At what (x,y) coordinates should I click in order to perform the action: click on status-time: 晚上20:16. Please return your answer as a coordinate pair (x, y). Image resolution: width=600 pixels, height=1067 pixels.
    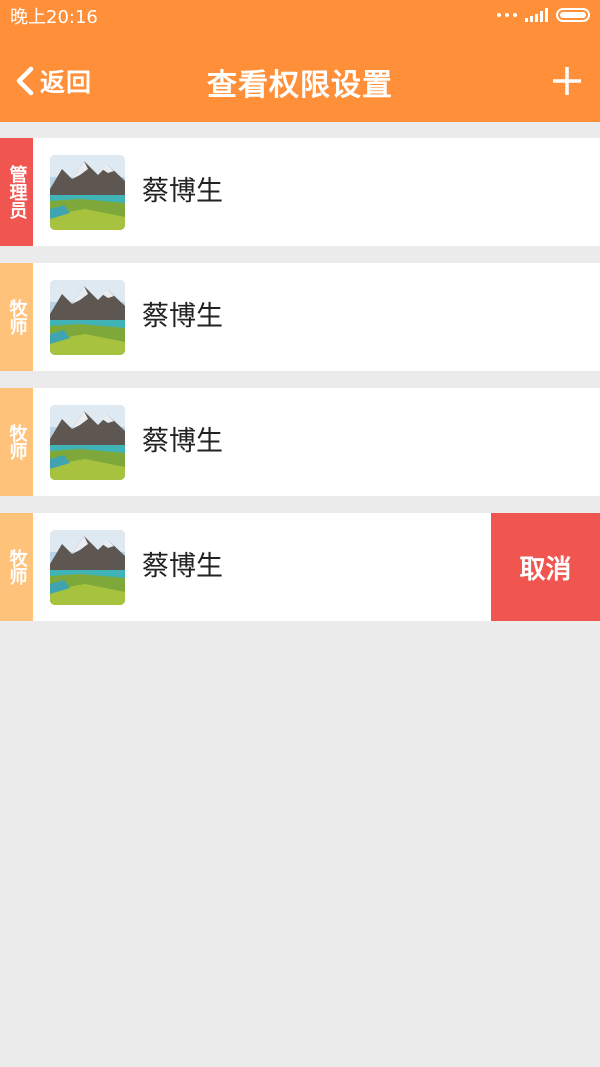
    Looking at the image, I should click on (54, 17).